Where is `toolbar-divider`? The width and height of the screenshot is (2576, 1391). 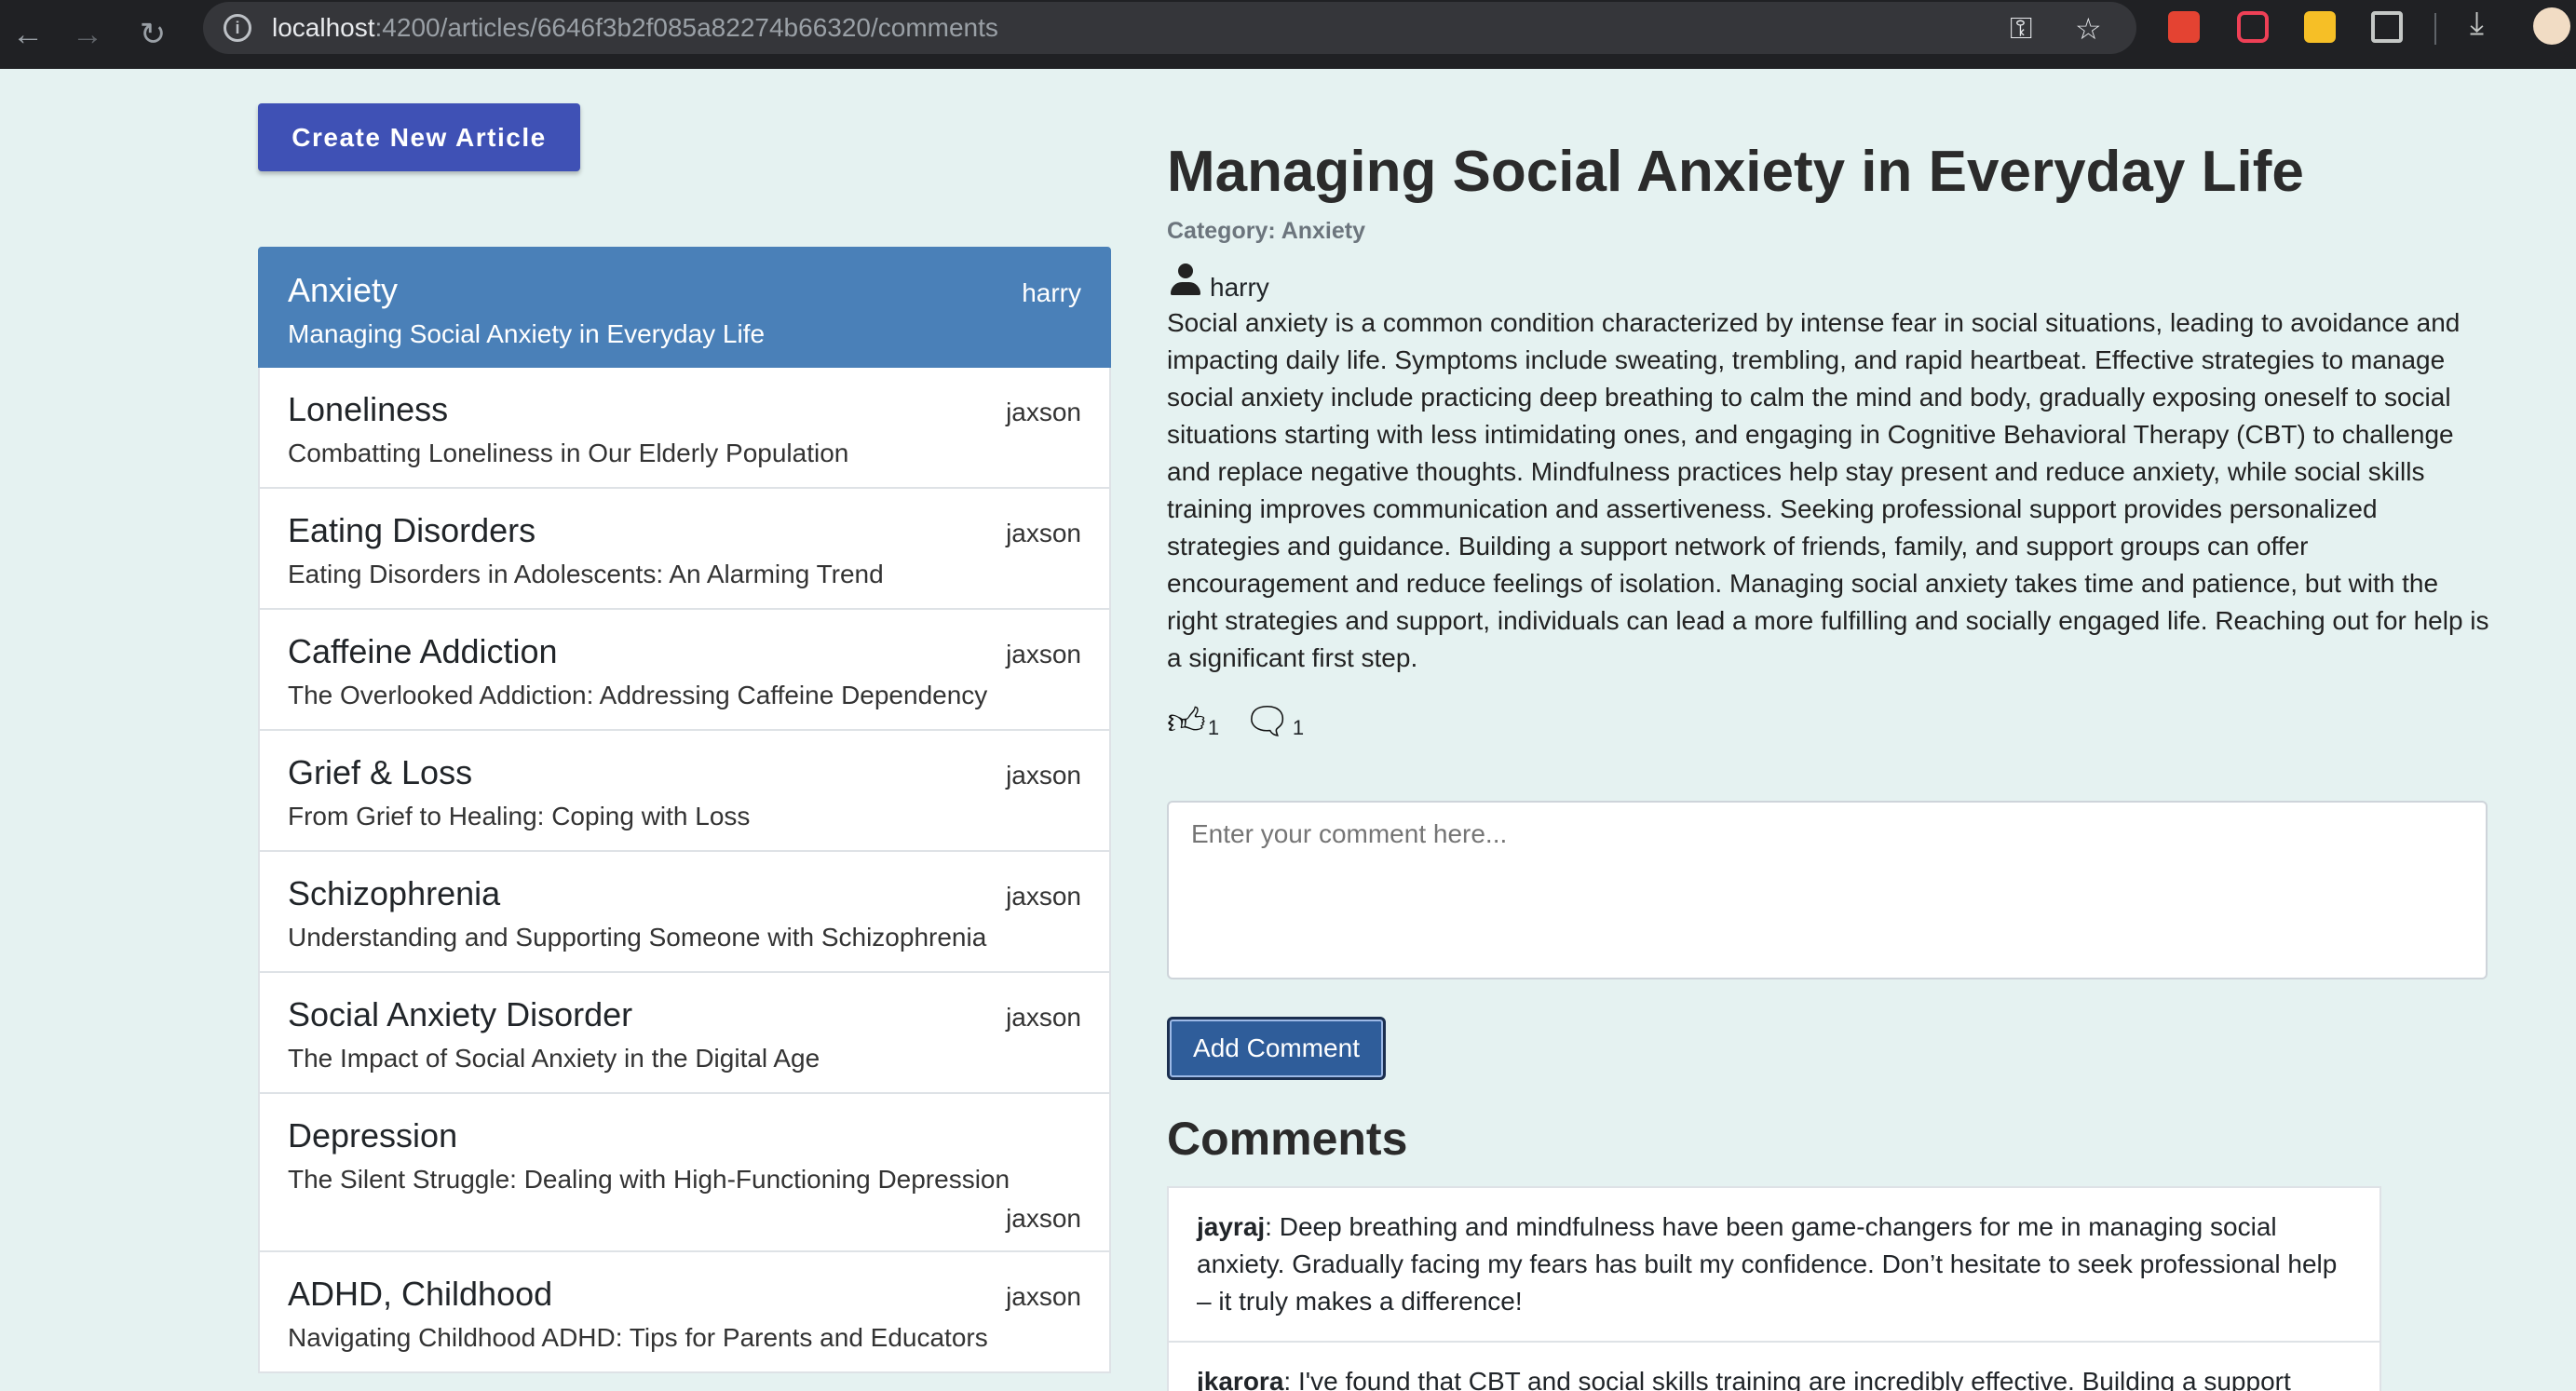 toolbar-divider is located at coordinates (2435, 29).